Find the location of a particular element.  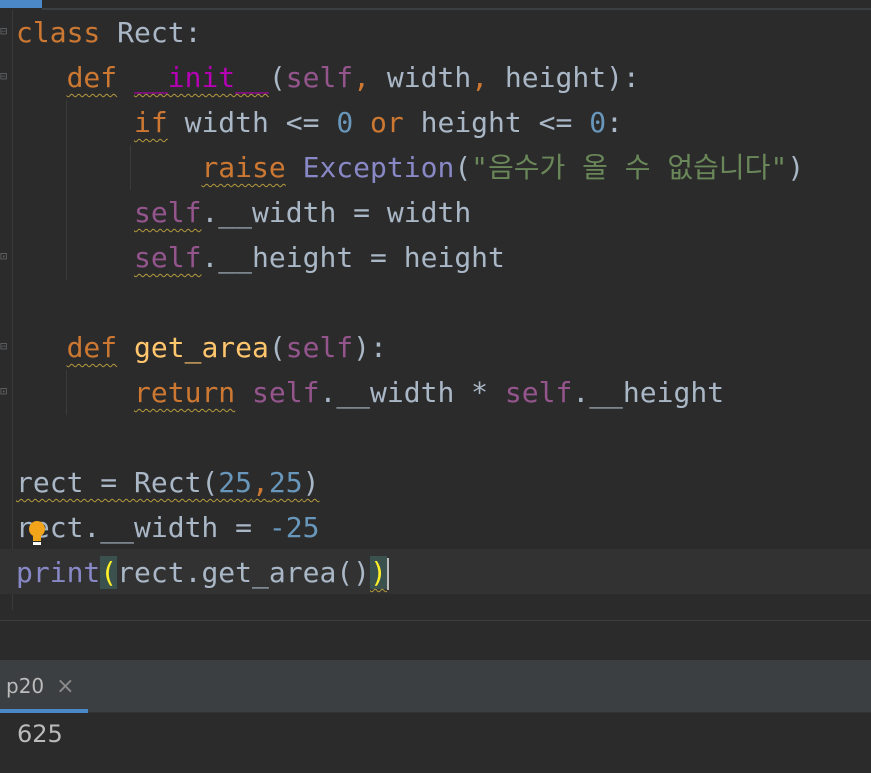

code-line: class Rect: is located at coordinates (108, 32).